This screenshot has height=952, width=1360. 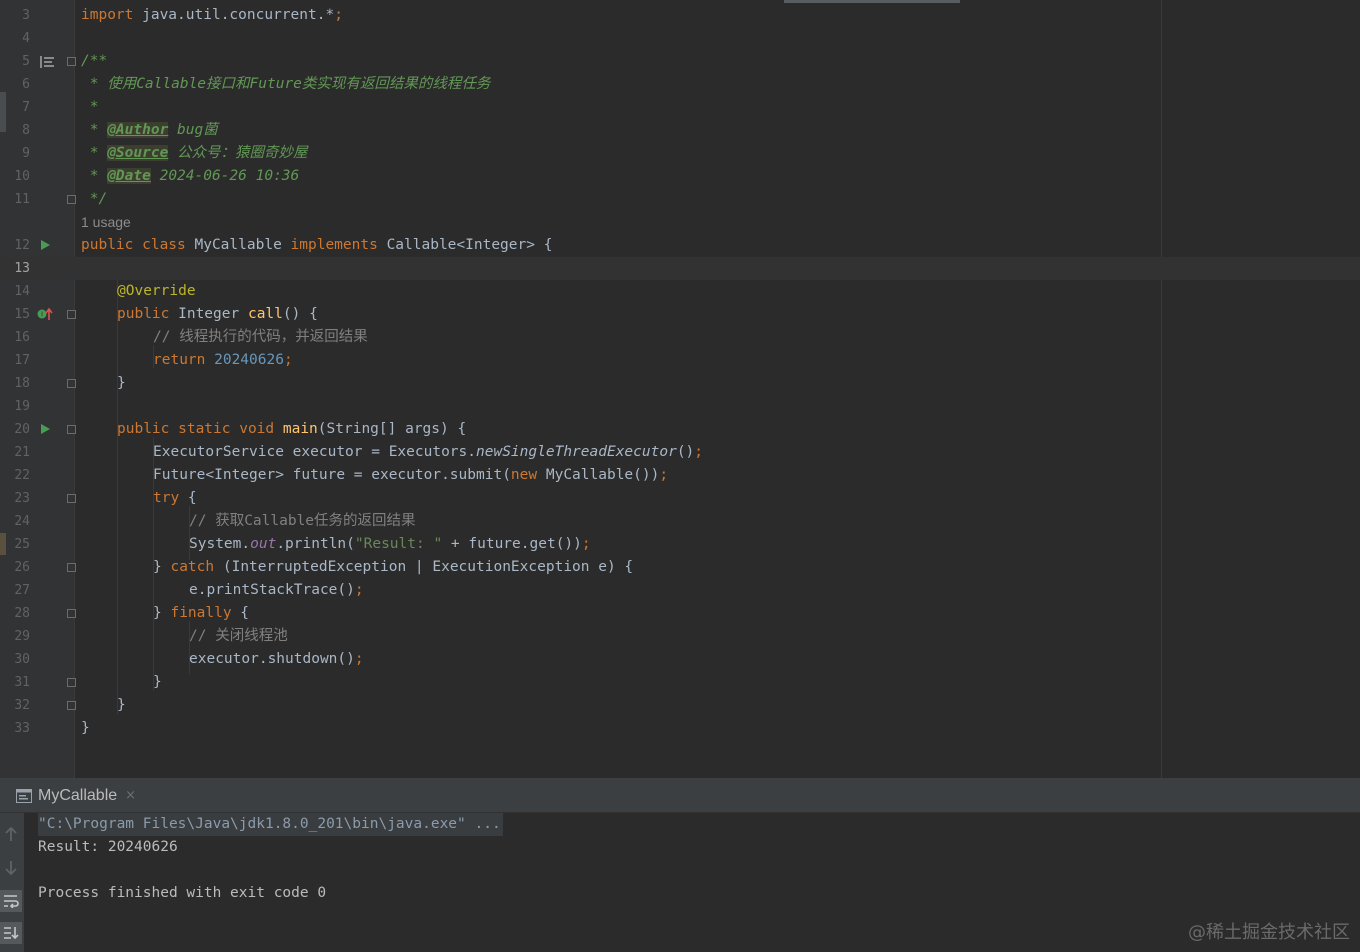 I want to click on code-line: 6 * 使用Callable接口和Future类实现有返回结果的线程任务, so click(x=680, y=84).